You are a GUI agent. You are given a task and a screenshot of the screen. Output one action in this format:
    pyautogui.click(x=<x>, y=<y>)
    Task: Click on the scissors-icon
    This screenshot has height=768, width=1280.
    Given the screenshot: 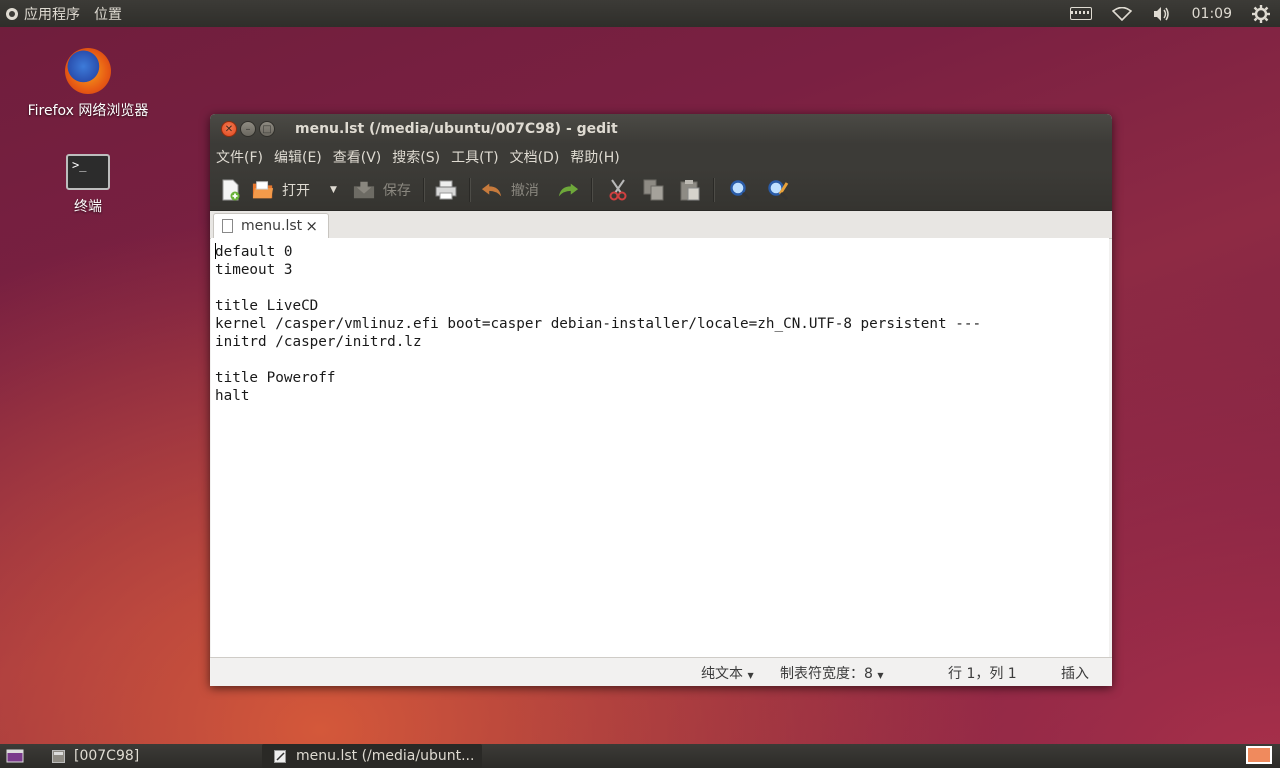 What is the action you would take?
    pyautogui.click(x=618, y=190)
    